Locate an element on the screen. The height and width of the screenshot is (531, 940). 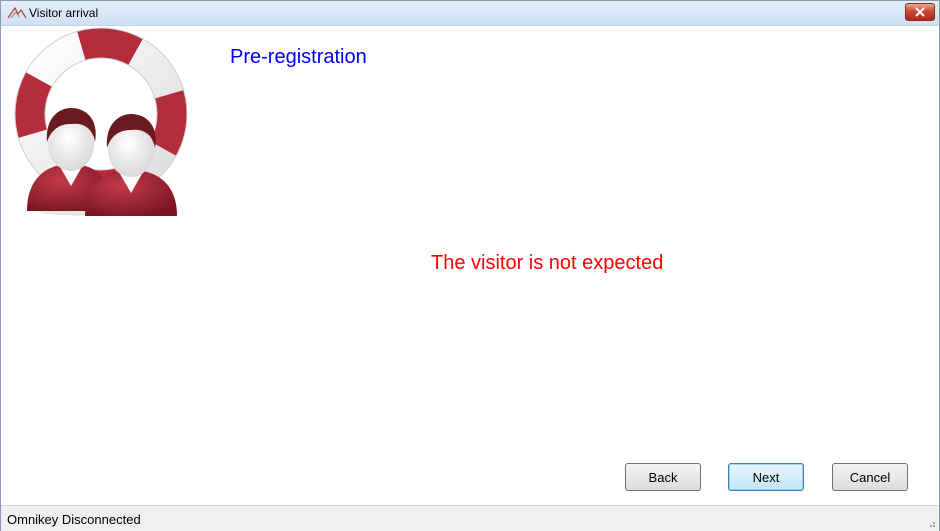
back-button: Back is located at coordinates (663, 477).